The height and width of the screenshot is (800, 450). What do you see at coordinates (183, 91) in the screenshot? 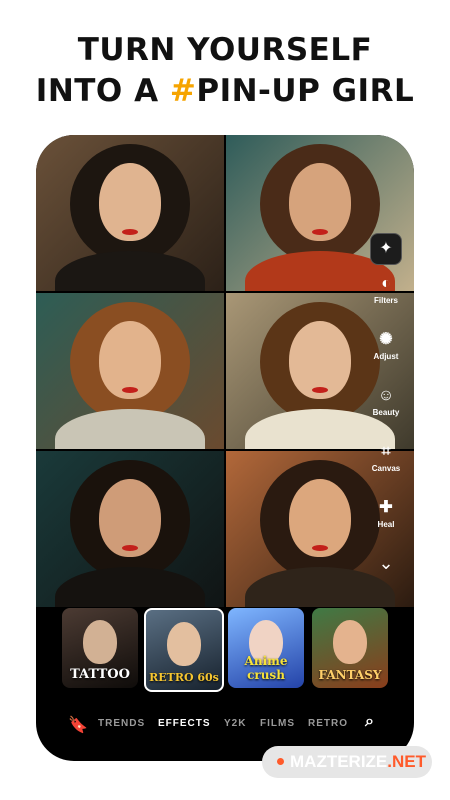
I see `hashtag-symbol: #` at bounding box center [183, 91].